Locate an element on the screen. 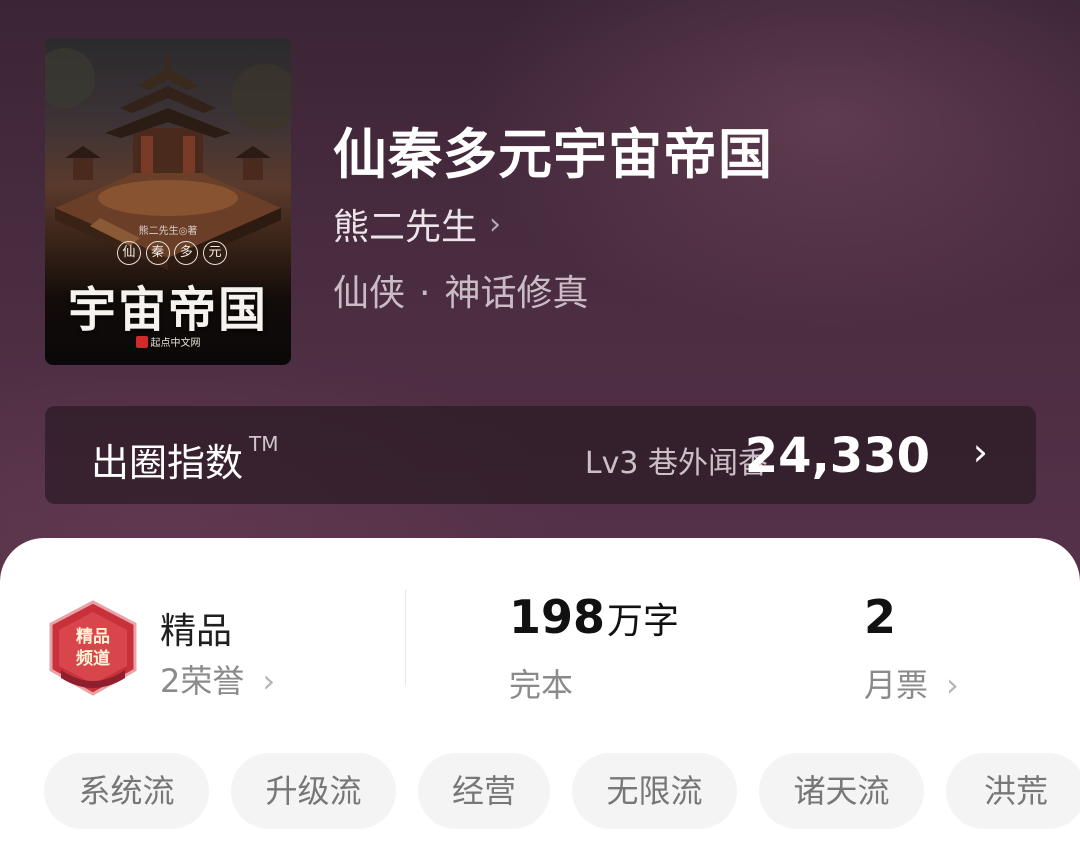  publisher-name: 起点中文网 is located at coordinates (175, 343).